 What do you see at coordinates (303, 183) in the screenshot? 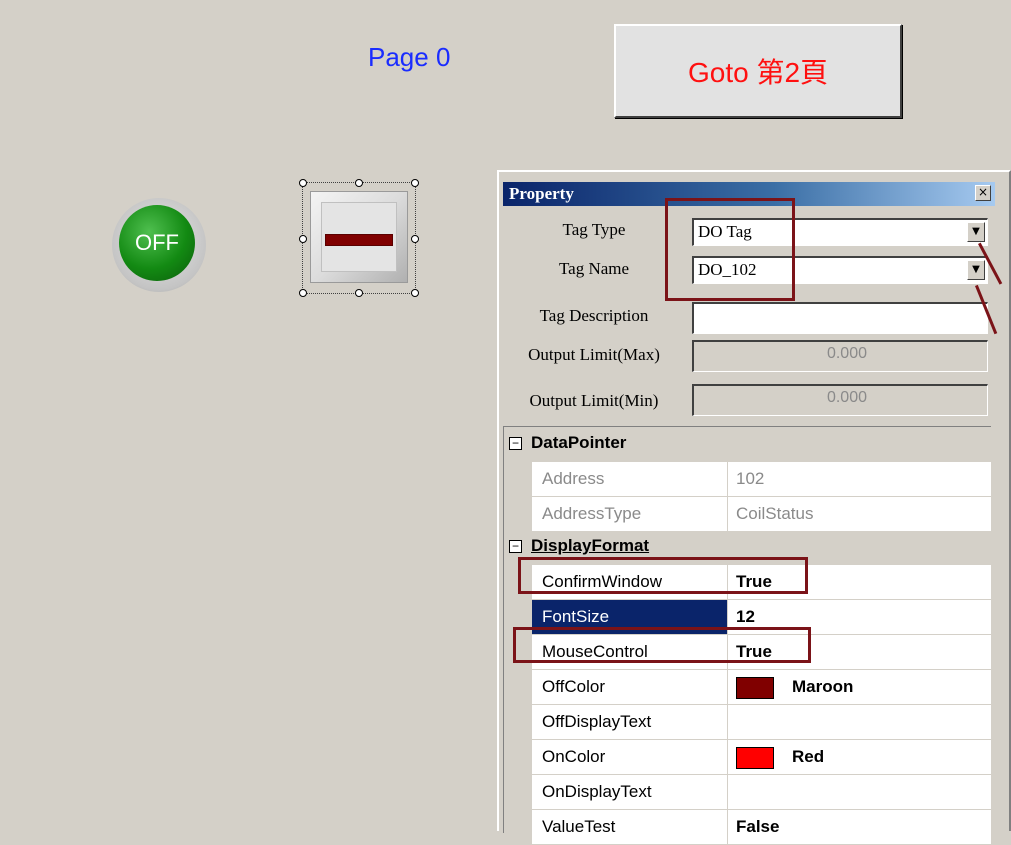
I see `resize-handle-top-left` at bounding box center [303, 183].